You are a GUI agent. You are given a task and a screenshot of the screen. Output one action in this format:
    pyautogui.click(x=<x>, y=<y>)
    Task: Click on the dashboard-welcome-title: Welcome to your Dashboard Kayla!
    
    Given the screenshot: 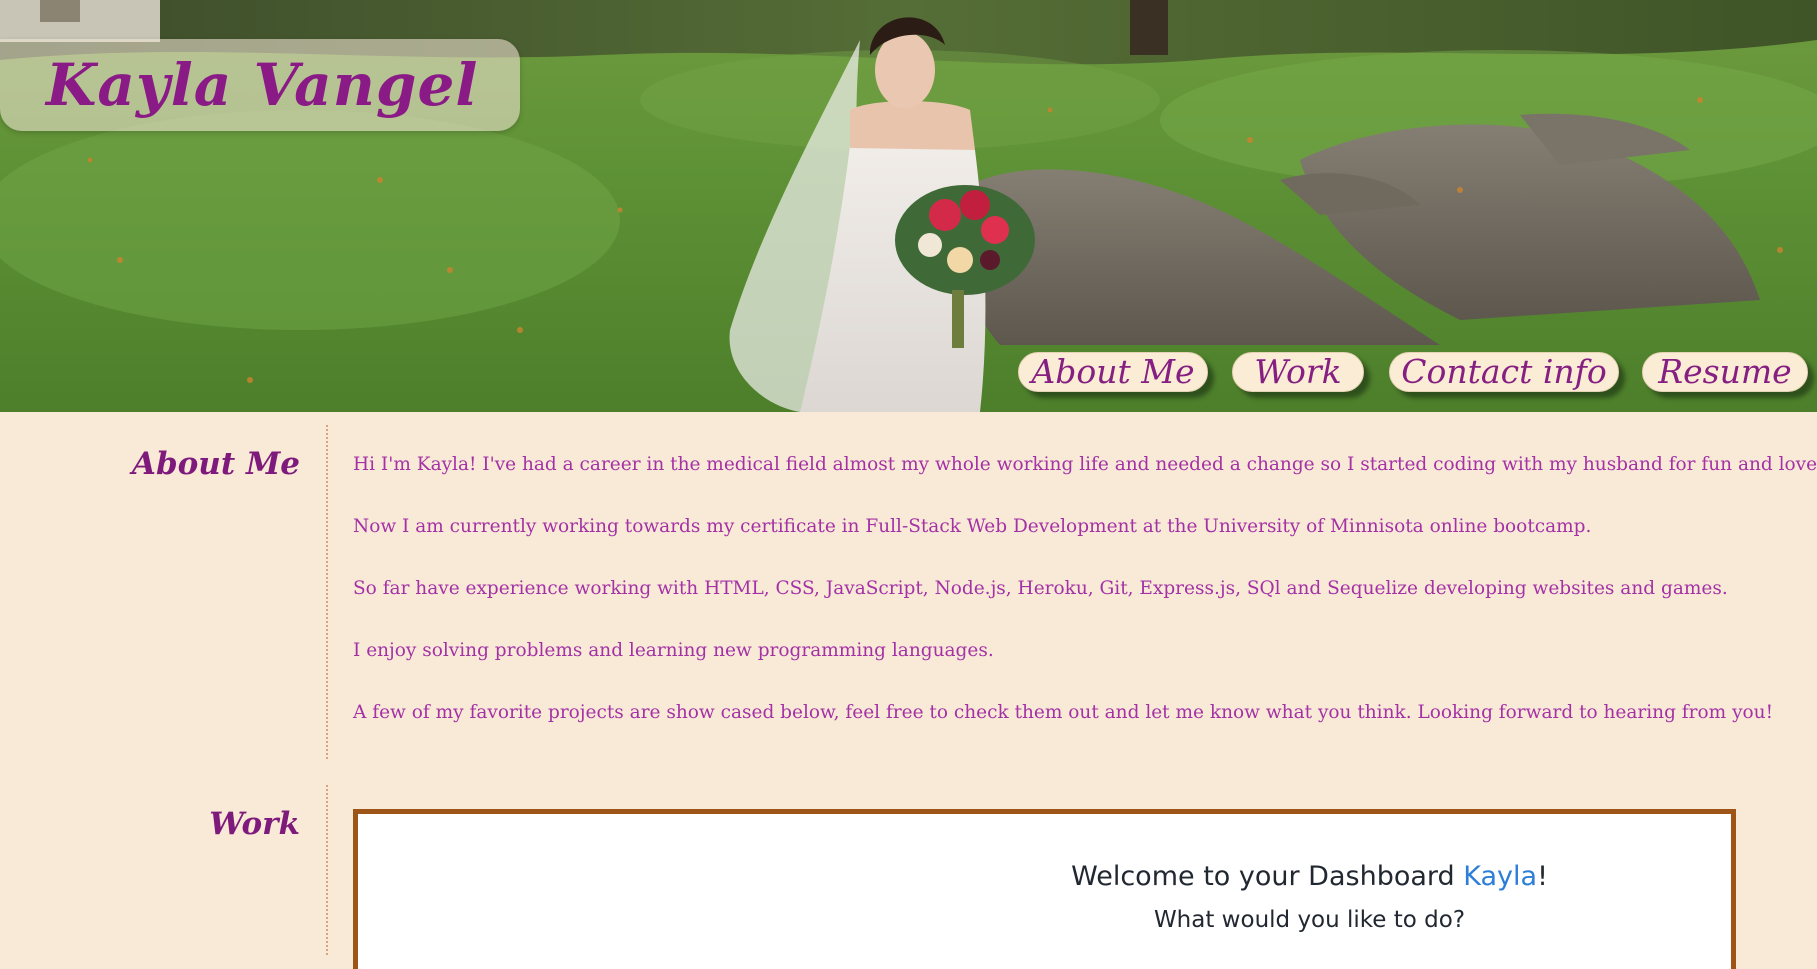 What is the action you would take?
    pyautogui.click(x=1044, y=876)
    